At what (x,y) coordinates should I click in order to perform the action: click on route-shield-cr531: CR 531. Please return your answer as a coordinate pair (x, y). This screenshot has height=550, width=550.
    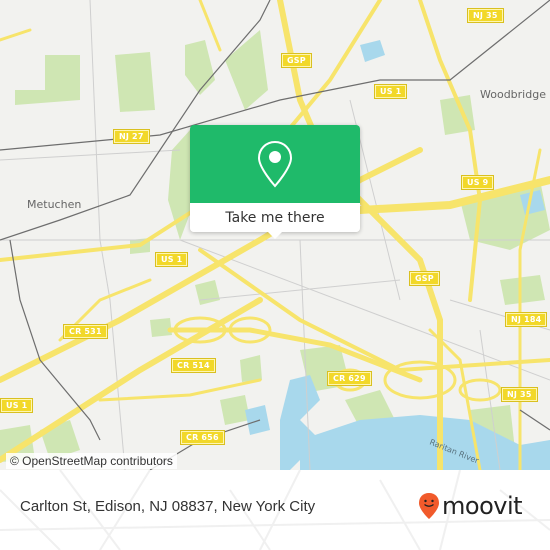
    Looking at the image, I should click on (85, 331).